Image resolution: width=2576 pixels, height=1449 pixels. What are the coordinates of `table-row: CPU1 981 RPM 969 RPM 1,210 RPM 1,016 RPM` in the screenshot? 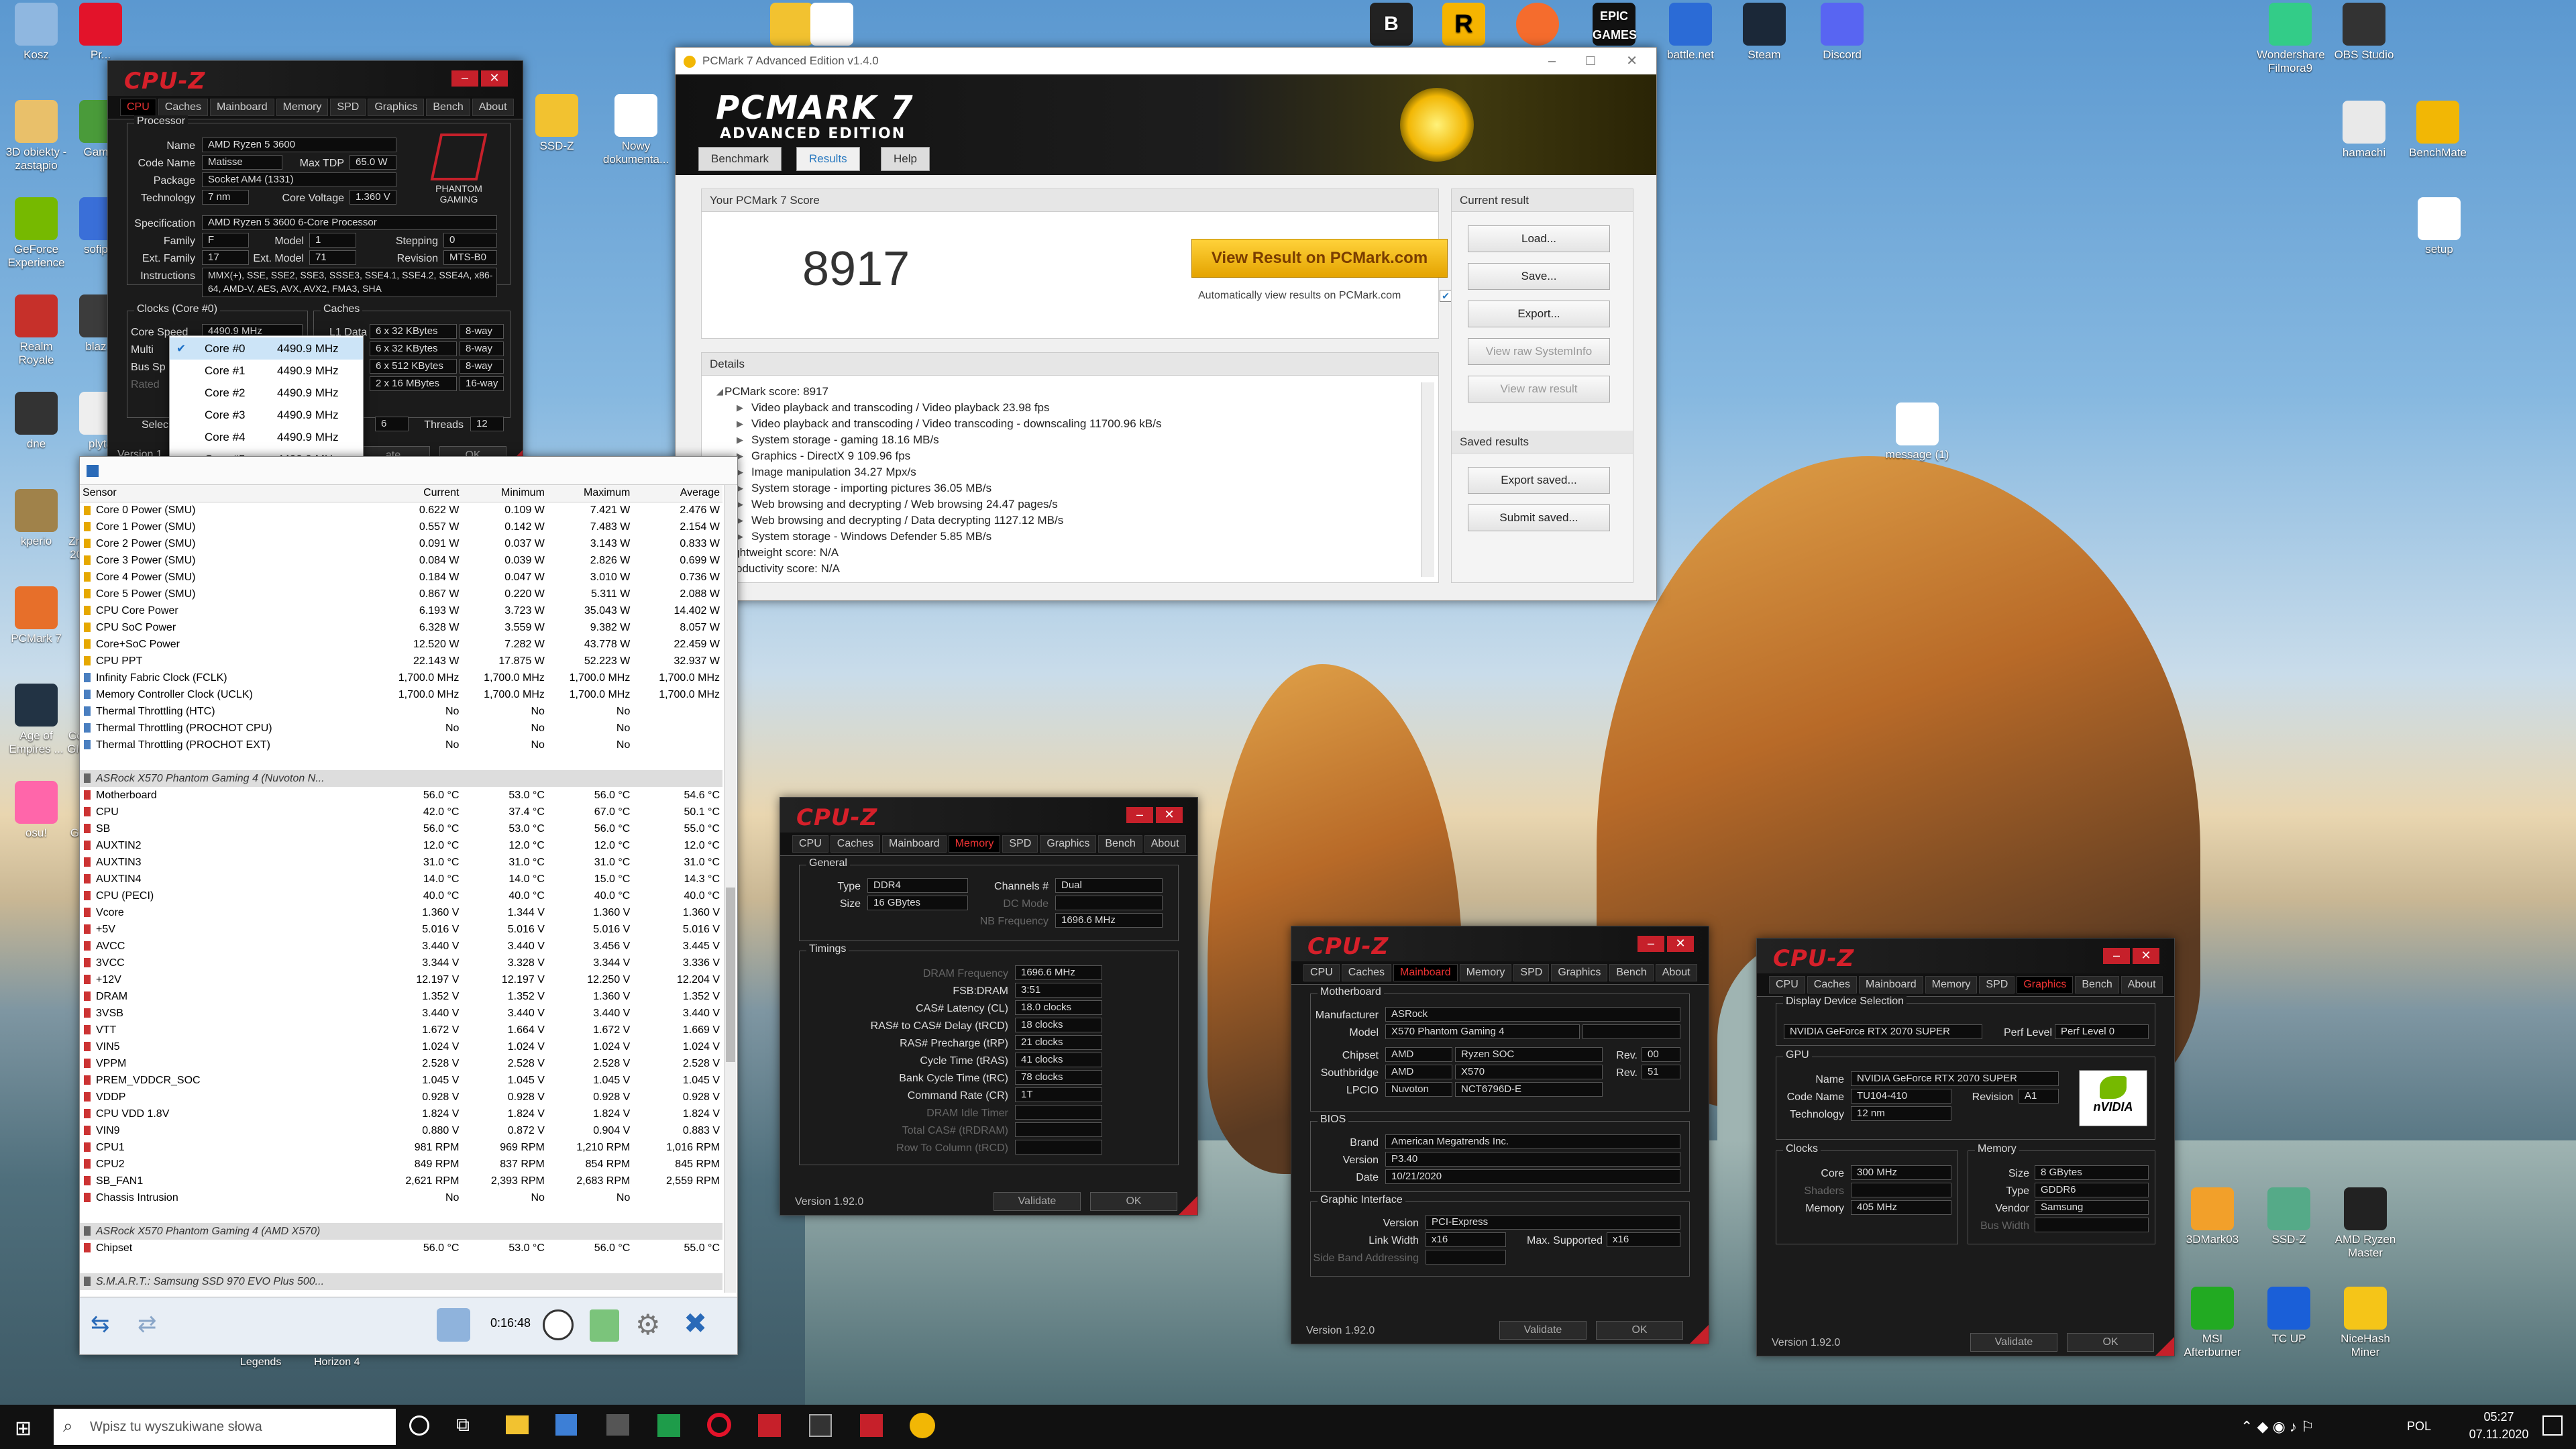 It's located at (401, 1147).